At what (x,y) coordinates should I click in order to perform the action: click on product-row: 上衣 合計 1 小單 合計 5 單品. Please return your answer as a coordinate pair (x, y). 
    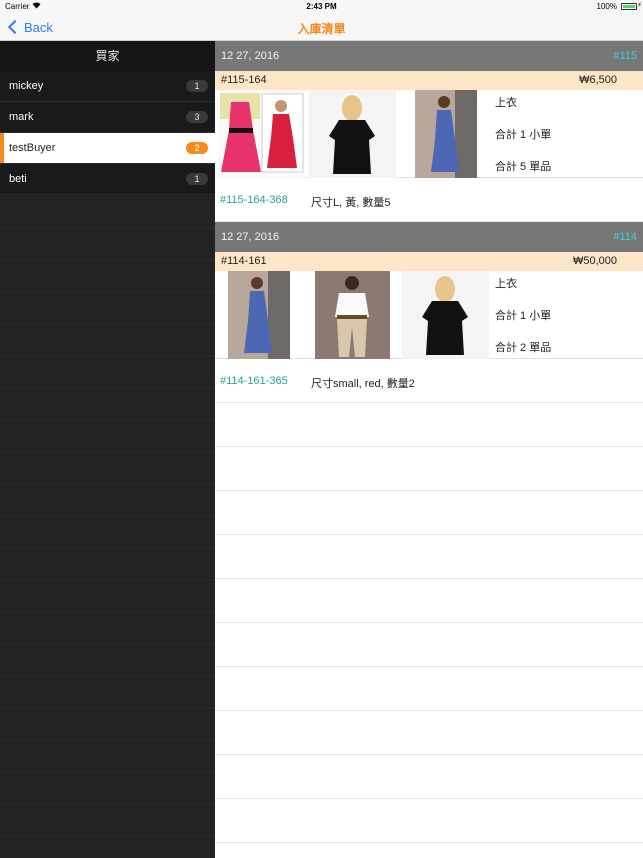
    Looking at the image, I should click on (429, 134).